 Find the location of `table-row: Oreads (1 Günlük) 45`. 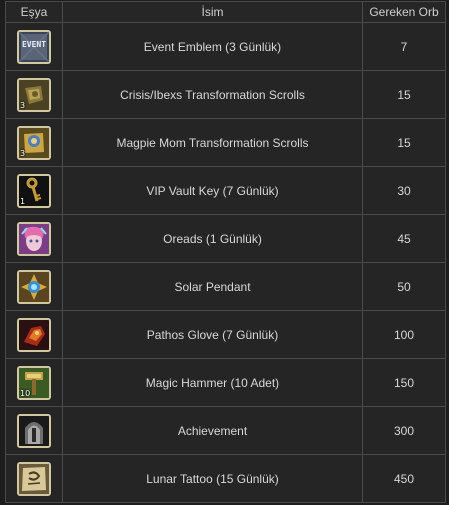

table-row: Oreads (1 Günlük) 45 is located at coordinates (225, 238).